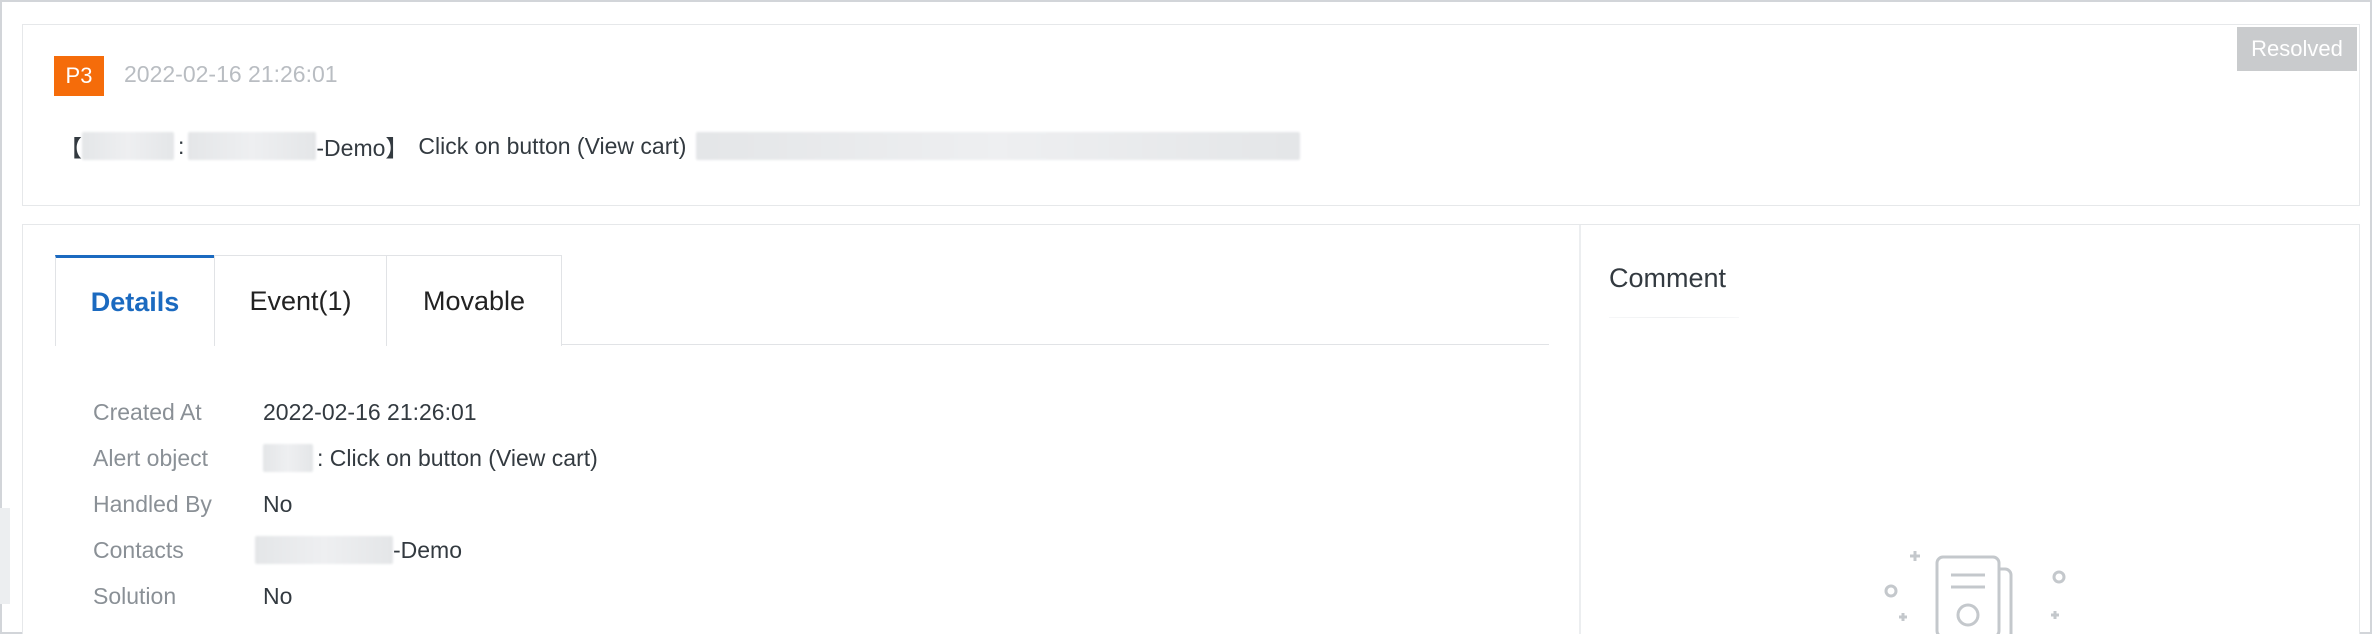 The image size is (2372, 634). I want to click on solution-label: Solution, so click(135, 595).